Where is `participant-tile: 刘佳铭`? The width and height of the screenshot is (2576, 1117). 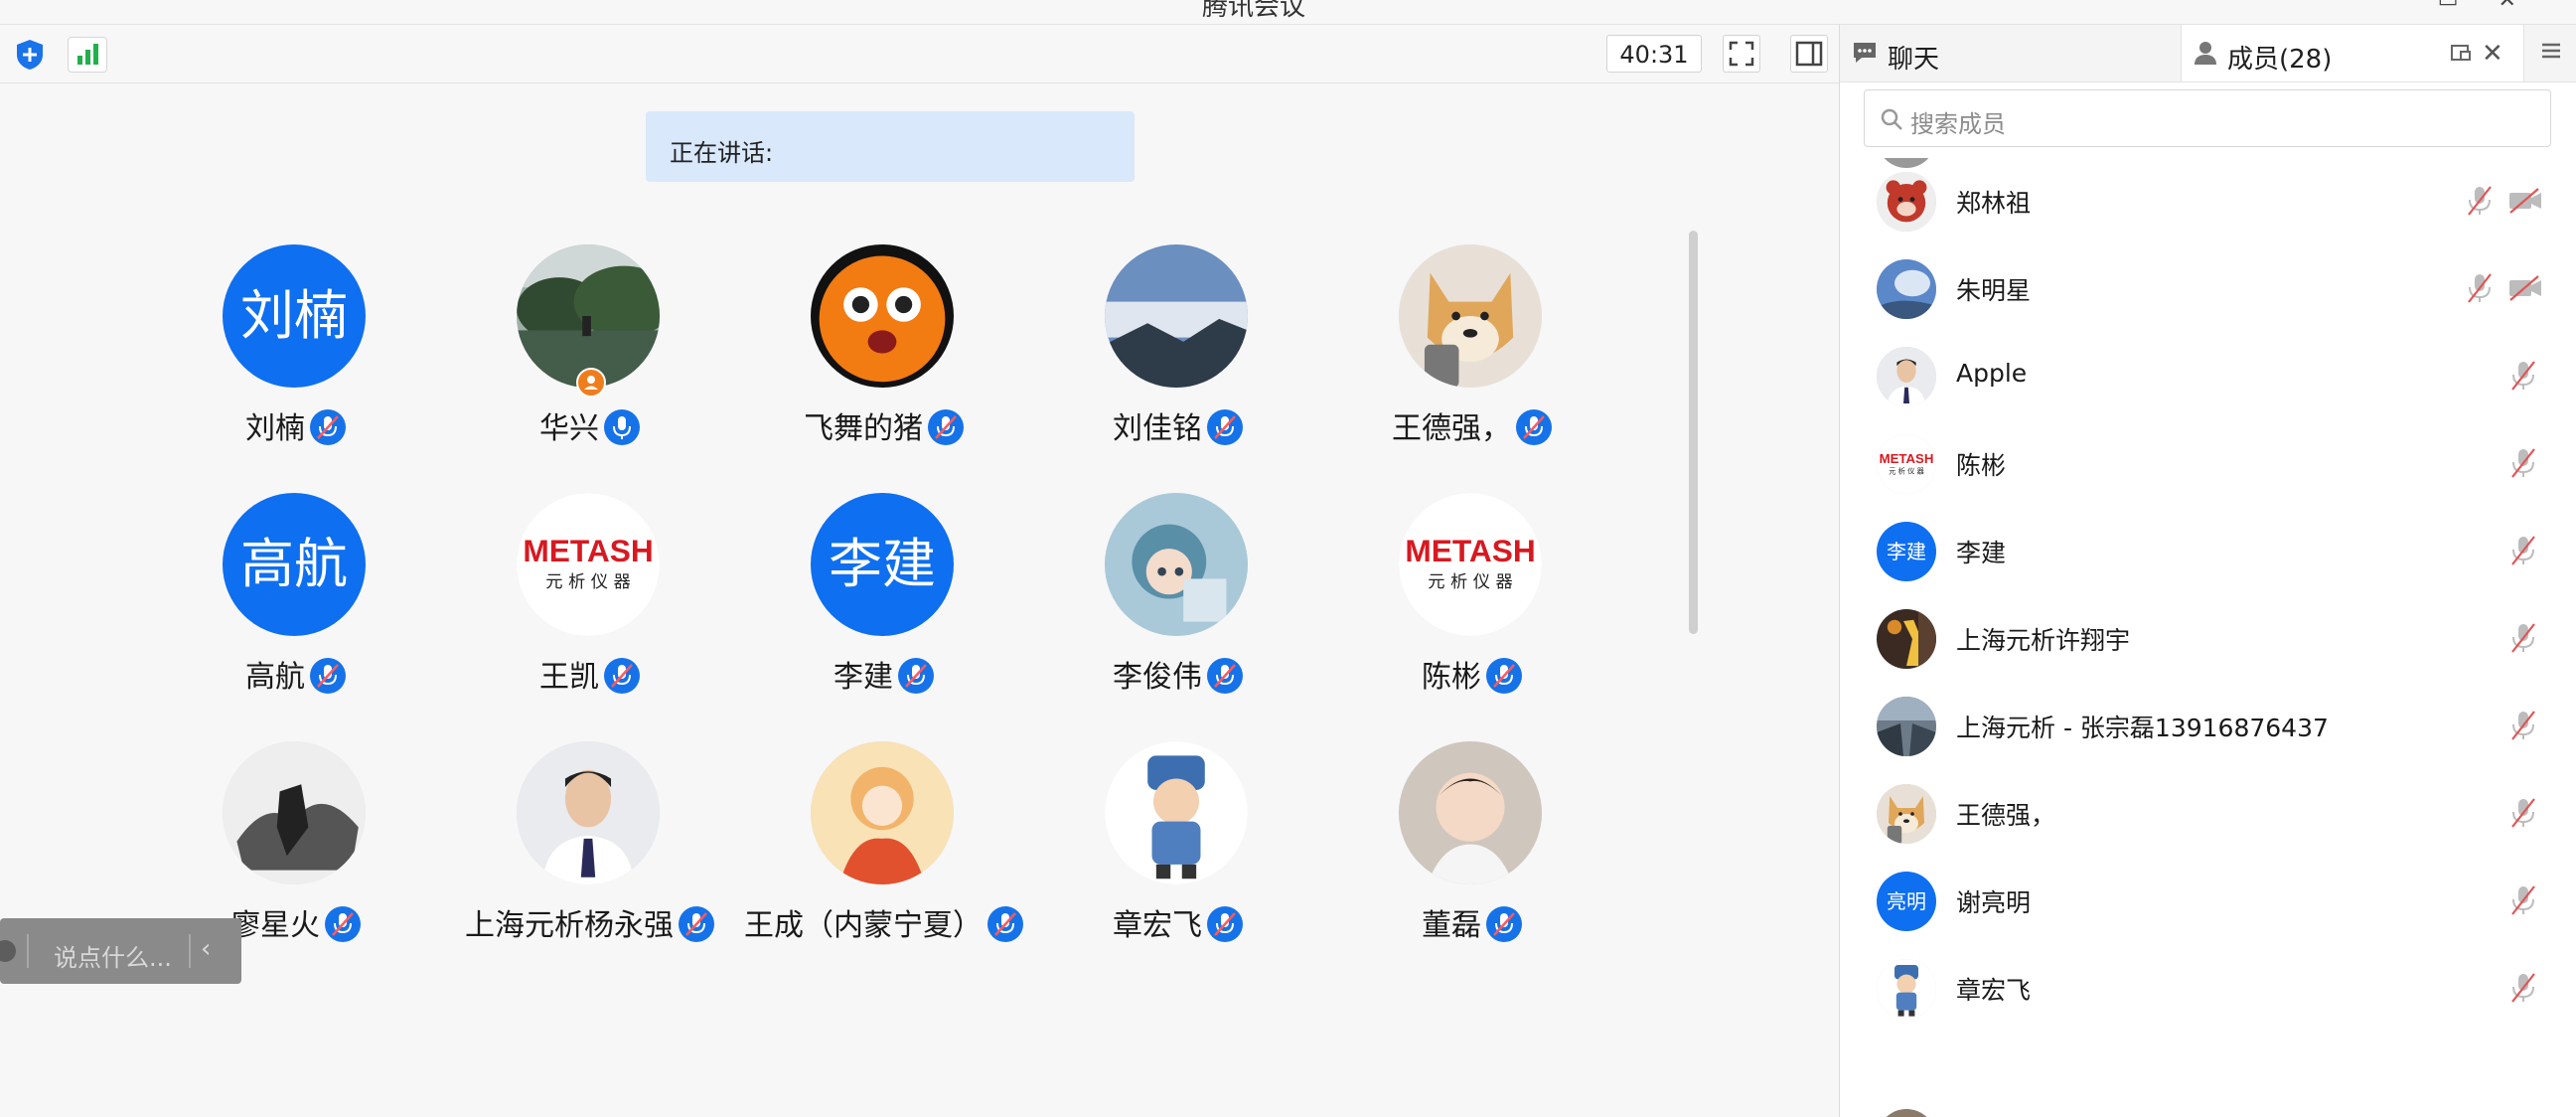
participant-tile: 刘佳铭 is located at coordinates (1178, 364).